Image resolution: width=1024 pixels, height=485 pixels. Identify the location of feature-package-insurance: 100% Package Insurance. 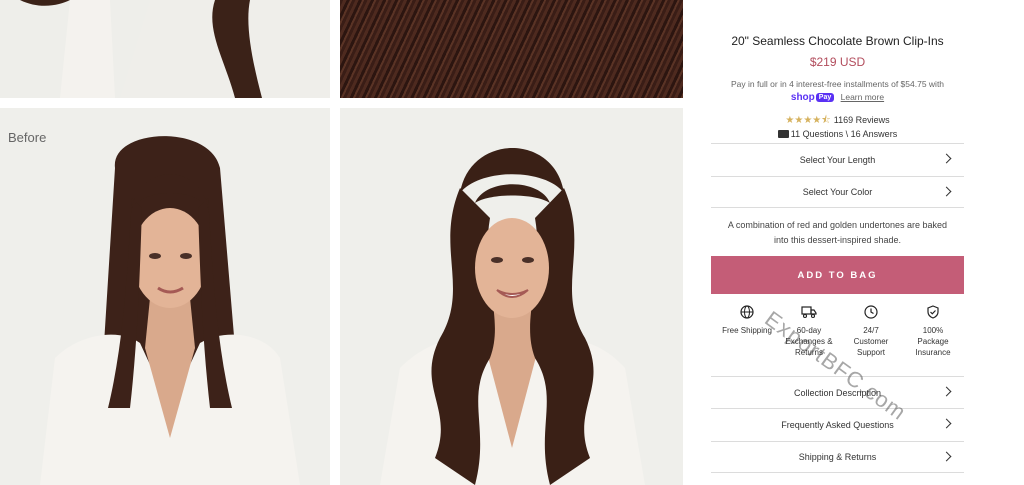
(933, 331).